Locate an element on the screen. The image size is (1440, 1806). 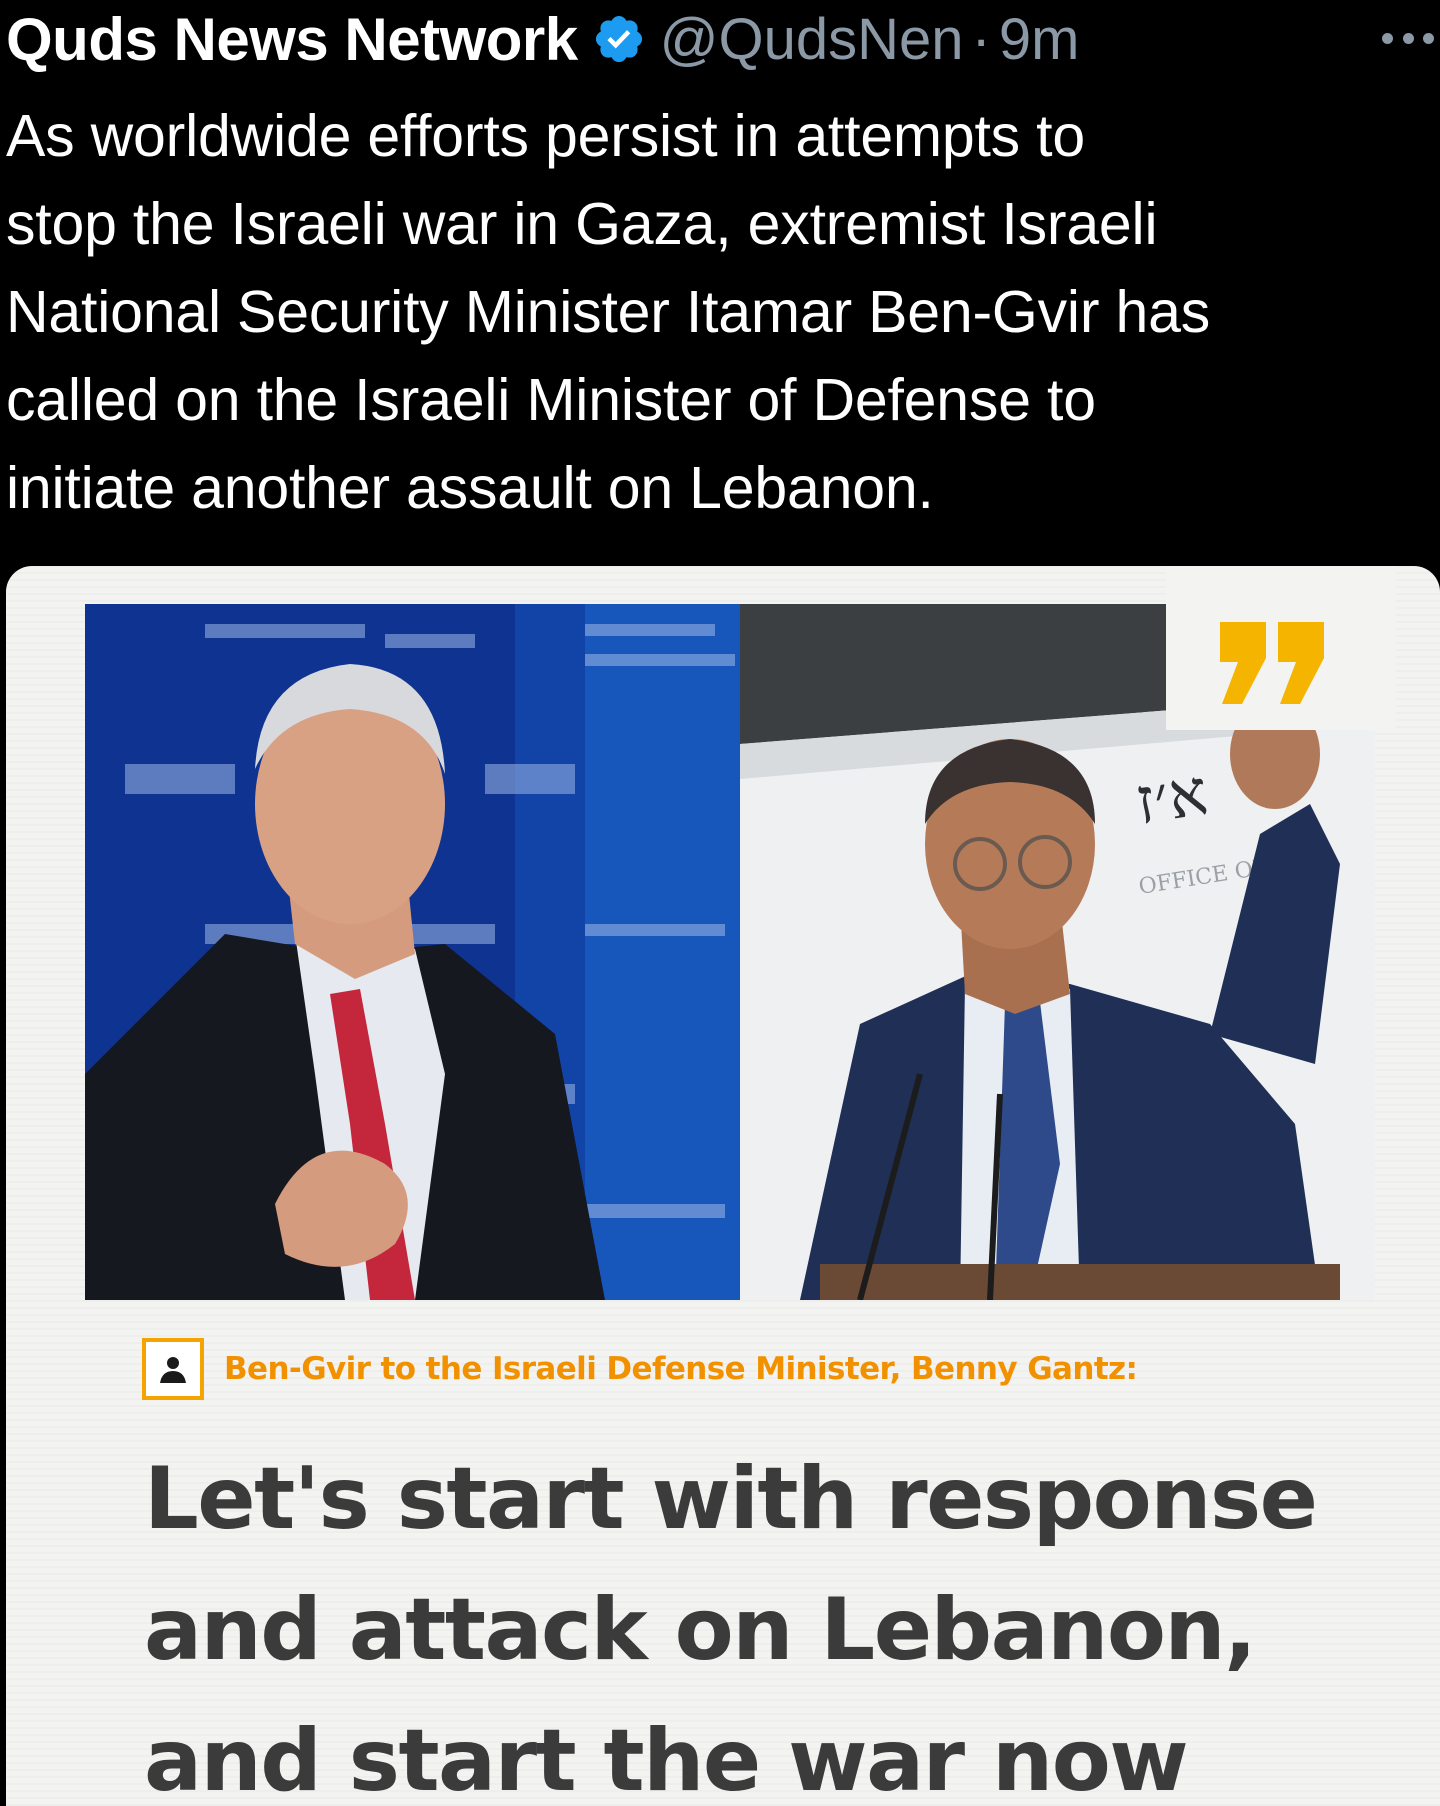
headline-line: and attack on Lebanon, is located at coordinates (700, 1630).